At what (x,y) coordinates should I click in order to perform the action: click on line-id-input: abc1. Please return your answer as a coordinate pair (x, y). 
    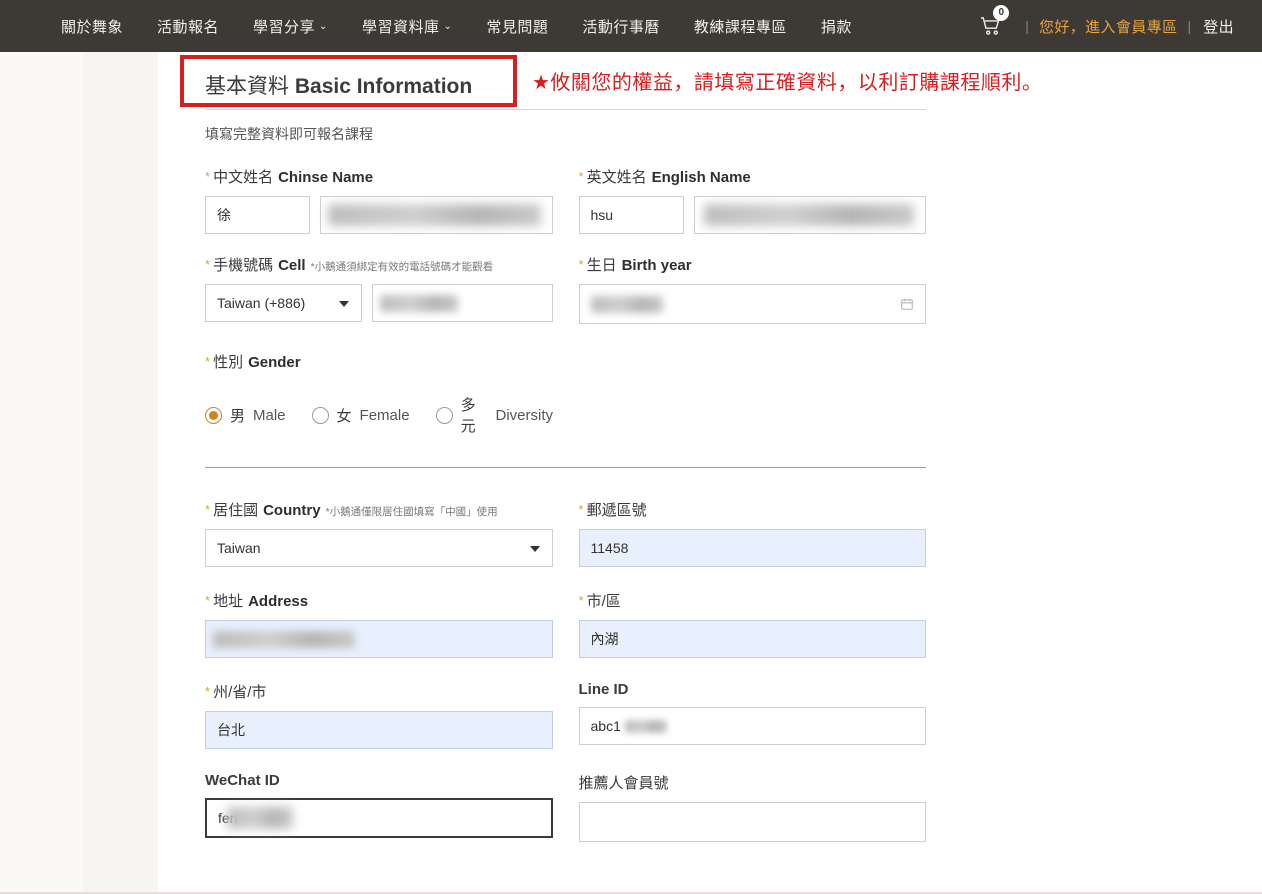
    Looking at the image, I should click on (752, 726).